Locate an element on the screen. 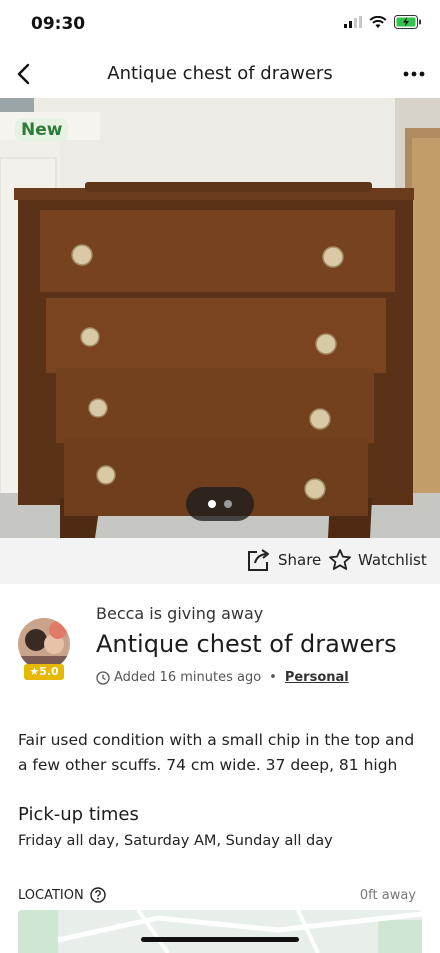 This screenshot has width=440, height=953. nav-bar: Antique chest of drawers is located at coordinates (220, 74).